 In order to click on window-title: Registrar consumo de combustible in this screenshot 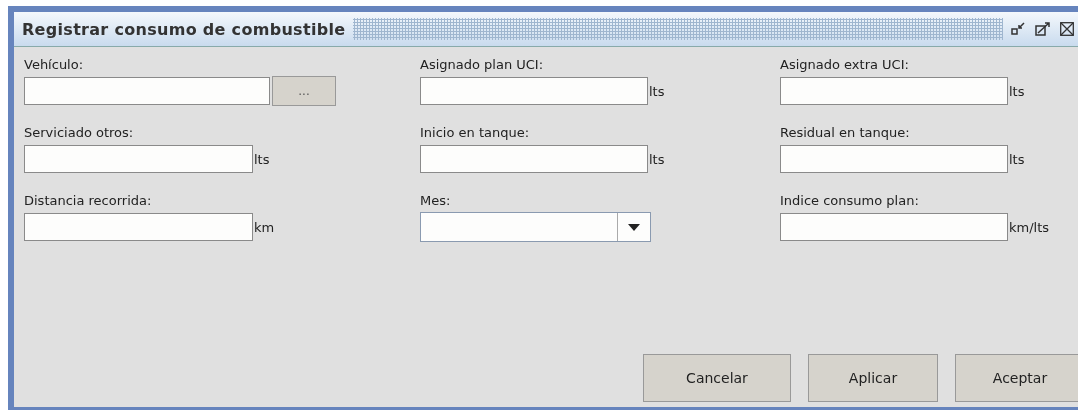, I will do `click(184, 29)`.